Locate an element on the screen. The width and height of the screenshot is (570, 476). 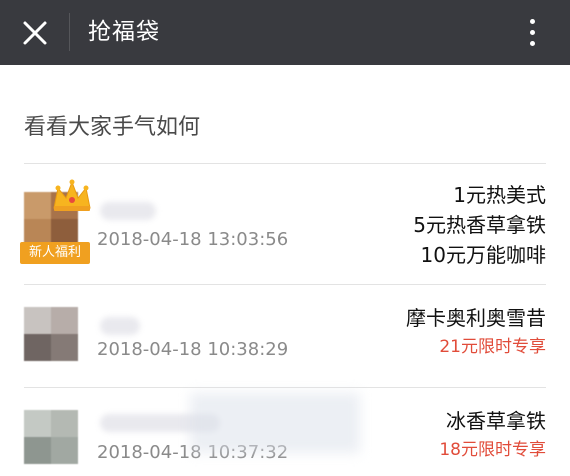
prize-item: 5元热香草拿铁 is located at coordinates (479, 225).